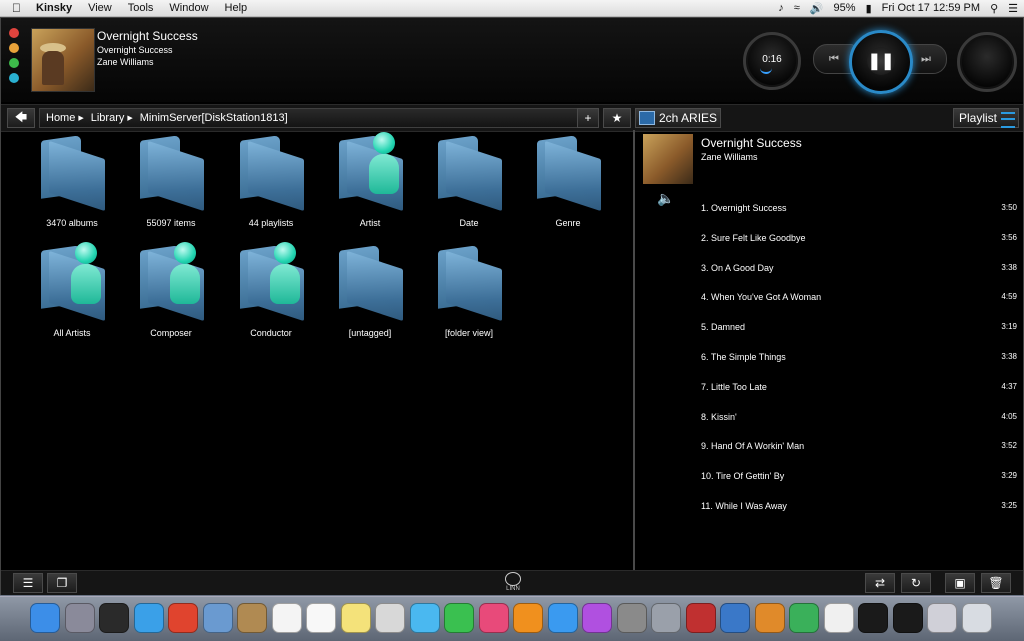  I want to click on photos-icon, so click(390, 618).